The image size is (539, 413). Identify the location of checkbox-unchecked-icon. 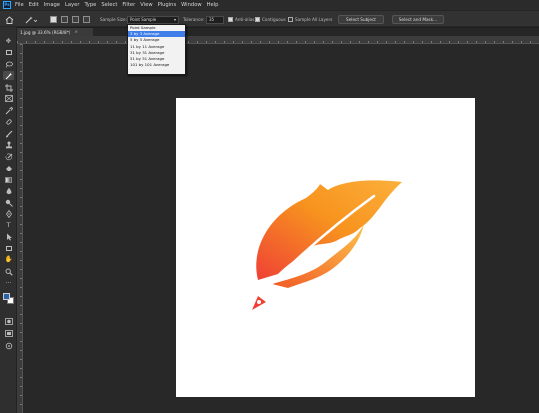
(290, 19).